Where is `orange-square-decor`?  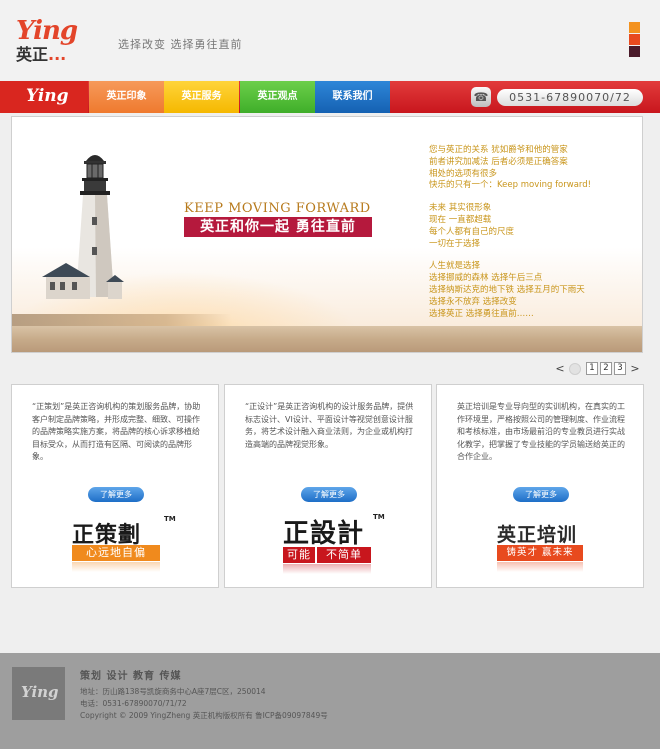
orange-square-decor is located at coordinates (634, 27).